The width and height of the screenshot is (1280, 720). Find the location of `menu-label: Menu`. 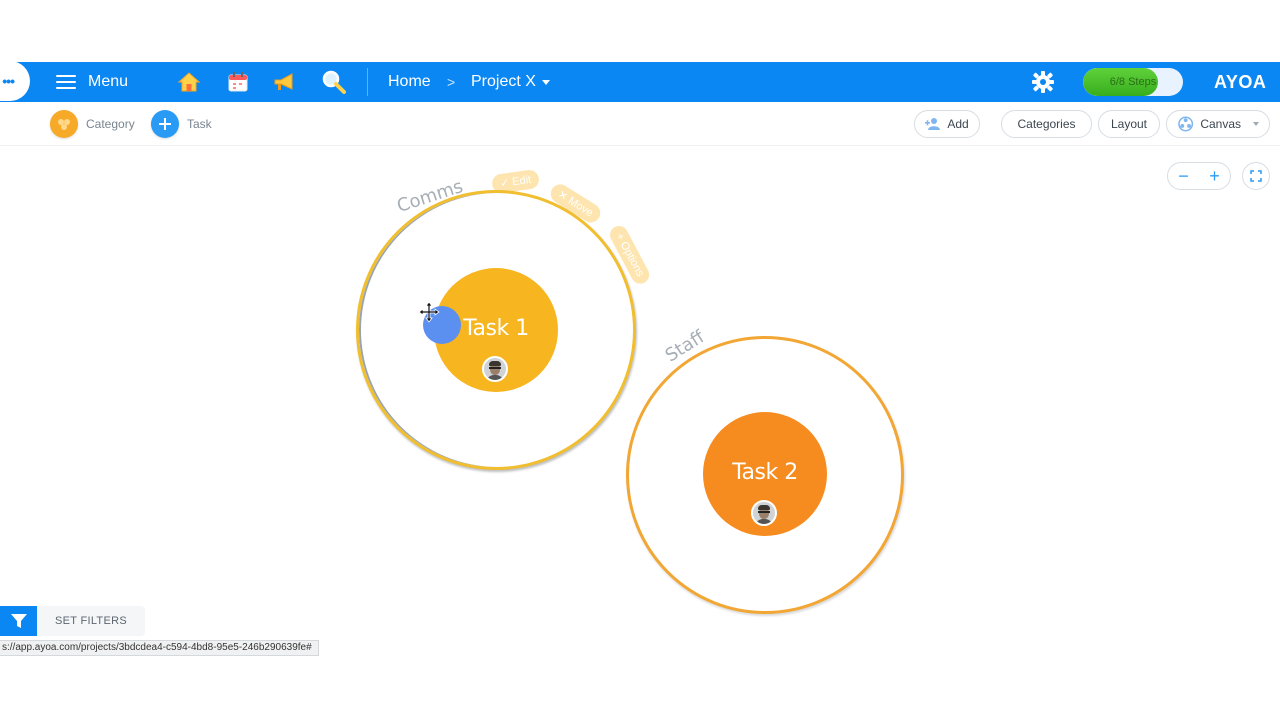

menu-label: Menu is located at coordinates (108, 81).